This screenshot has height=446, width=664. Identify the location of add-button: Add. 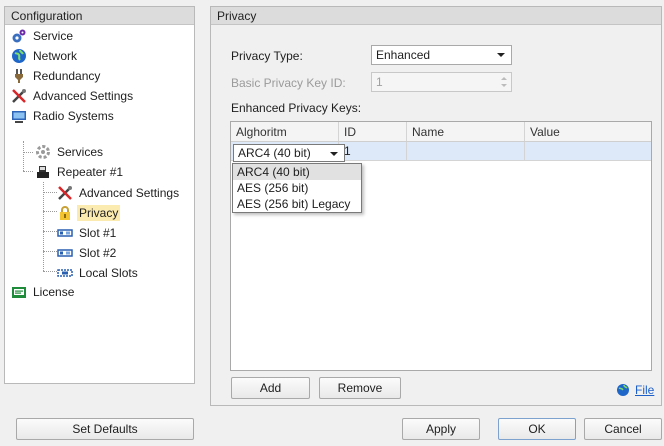
(270, 388).